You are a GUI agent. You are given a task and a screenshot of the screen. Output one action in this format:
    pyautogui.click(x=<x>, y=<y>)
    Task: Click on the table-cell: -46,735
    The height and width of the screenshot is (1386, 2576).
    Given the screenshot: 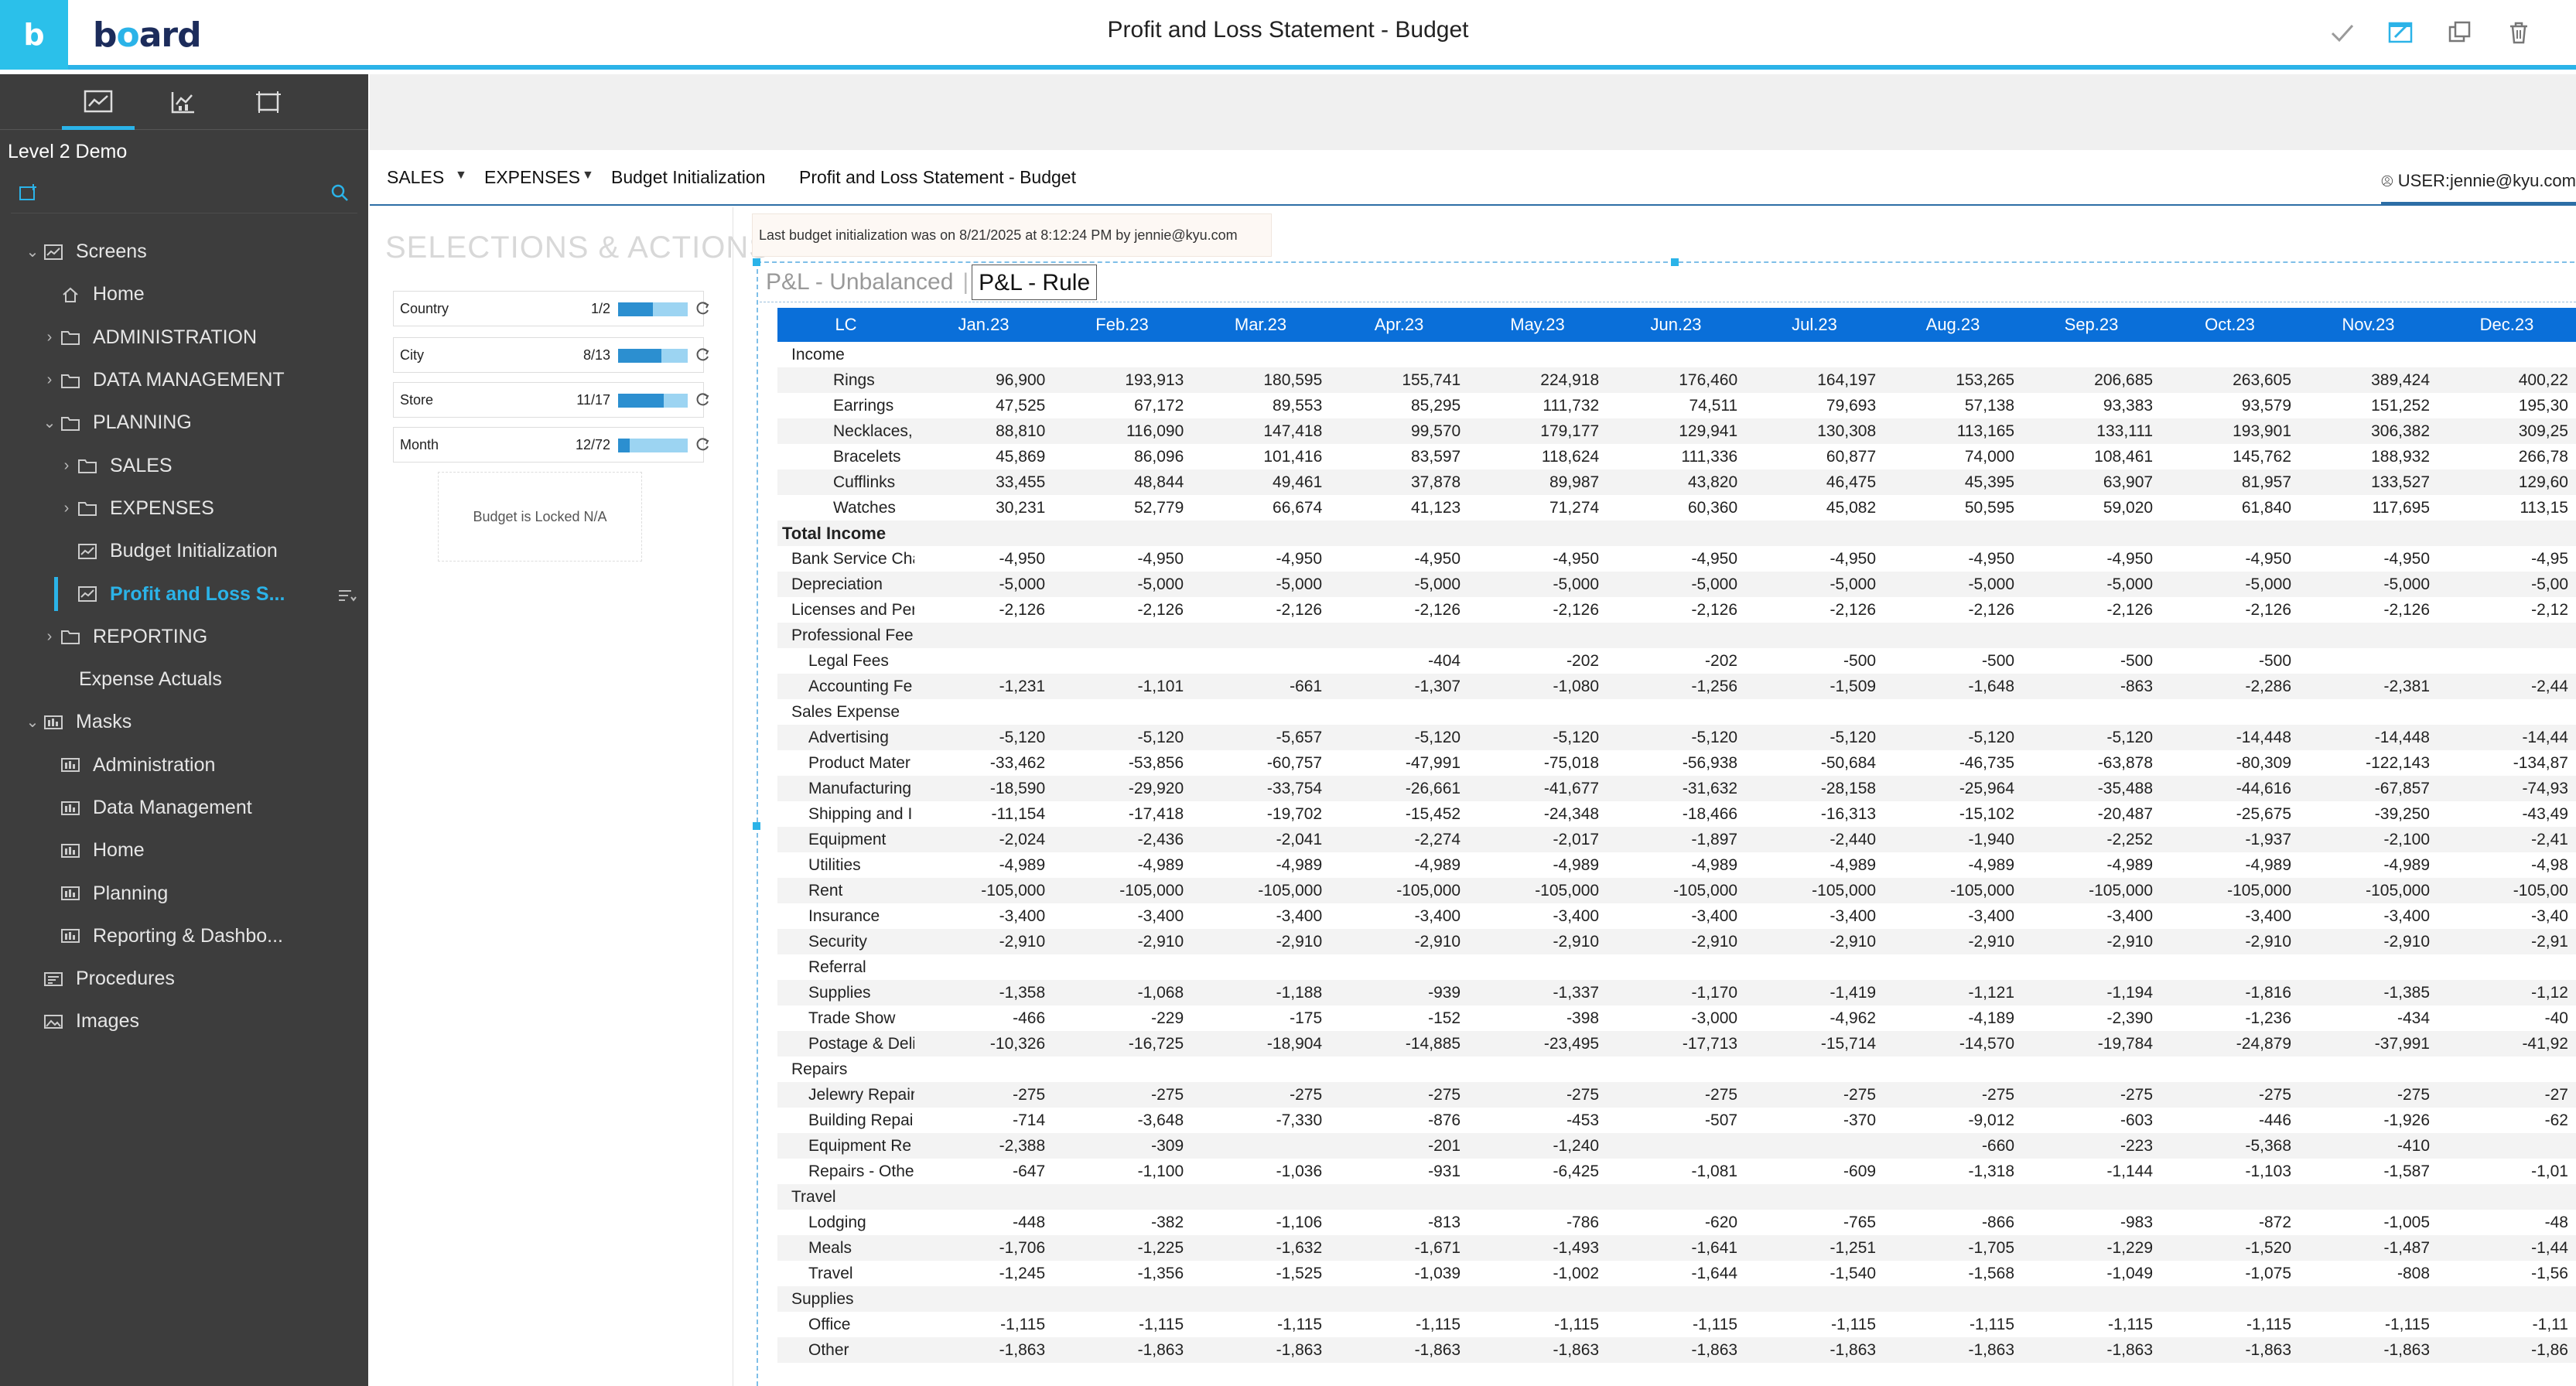 What is the action you would take?
    pyautogui.click(x=1953, y=763)
    